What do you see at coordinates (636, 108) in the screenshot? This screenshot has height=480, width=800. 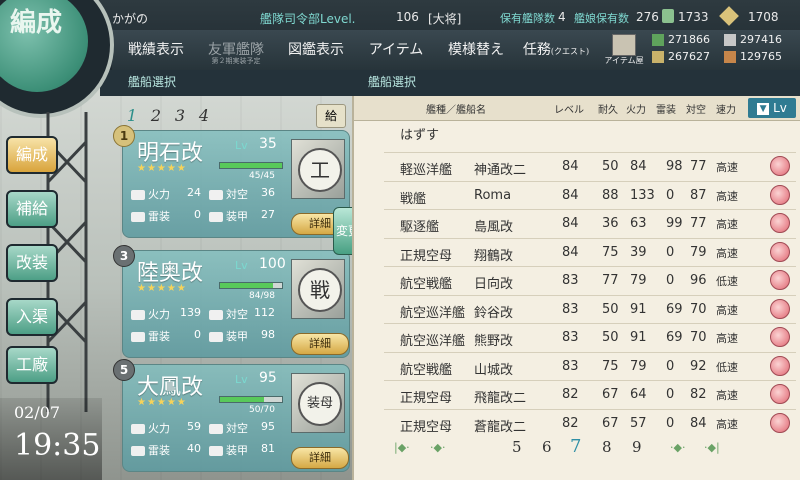 I see `header-firepower: 火力` at bounding box center [636, 108].